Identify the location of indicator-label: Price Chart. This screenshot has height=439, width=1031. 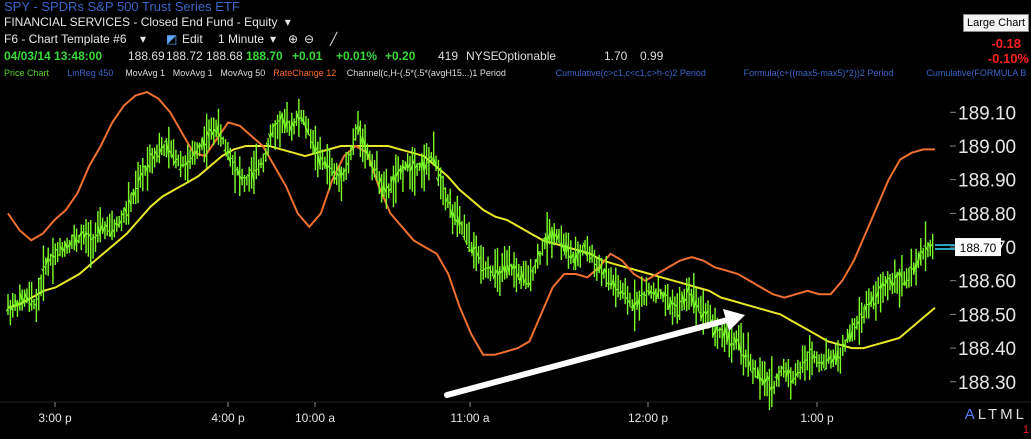
(26, 73).